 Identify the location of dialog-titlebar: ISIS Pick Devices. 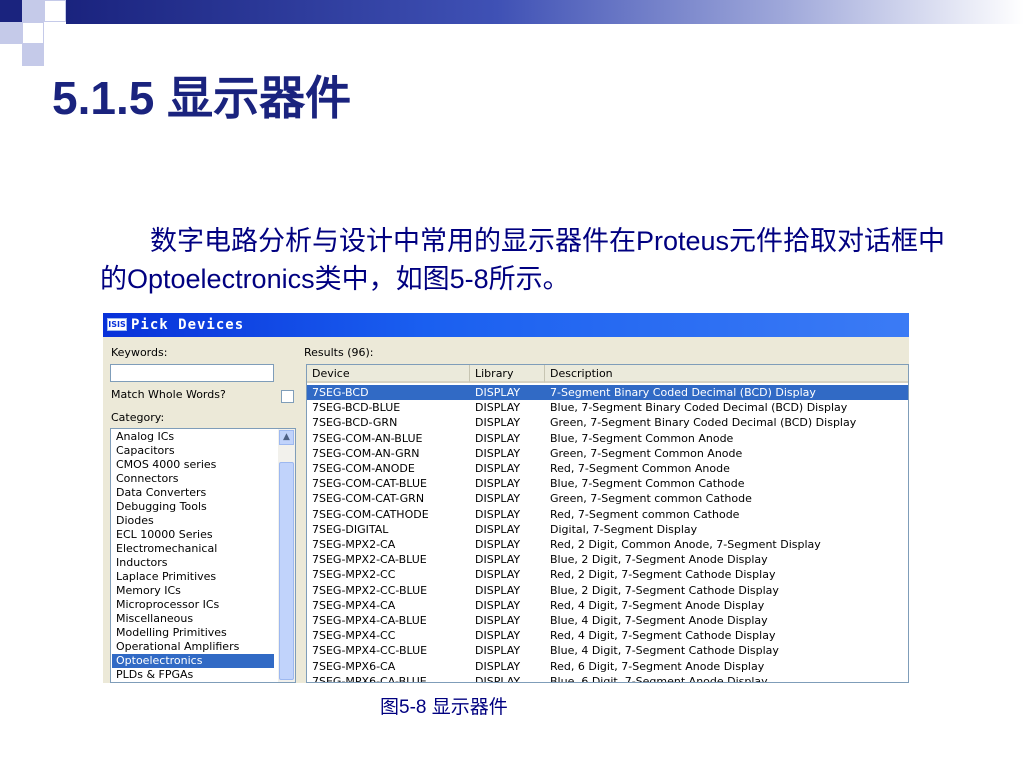
(506, 325).